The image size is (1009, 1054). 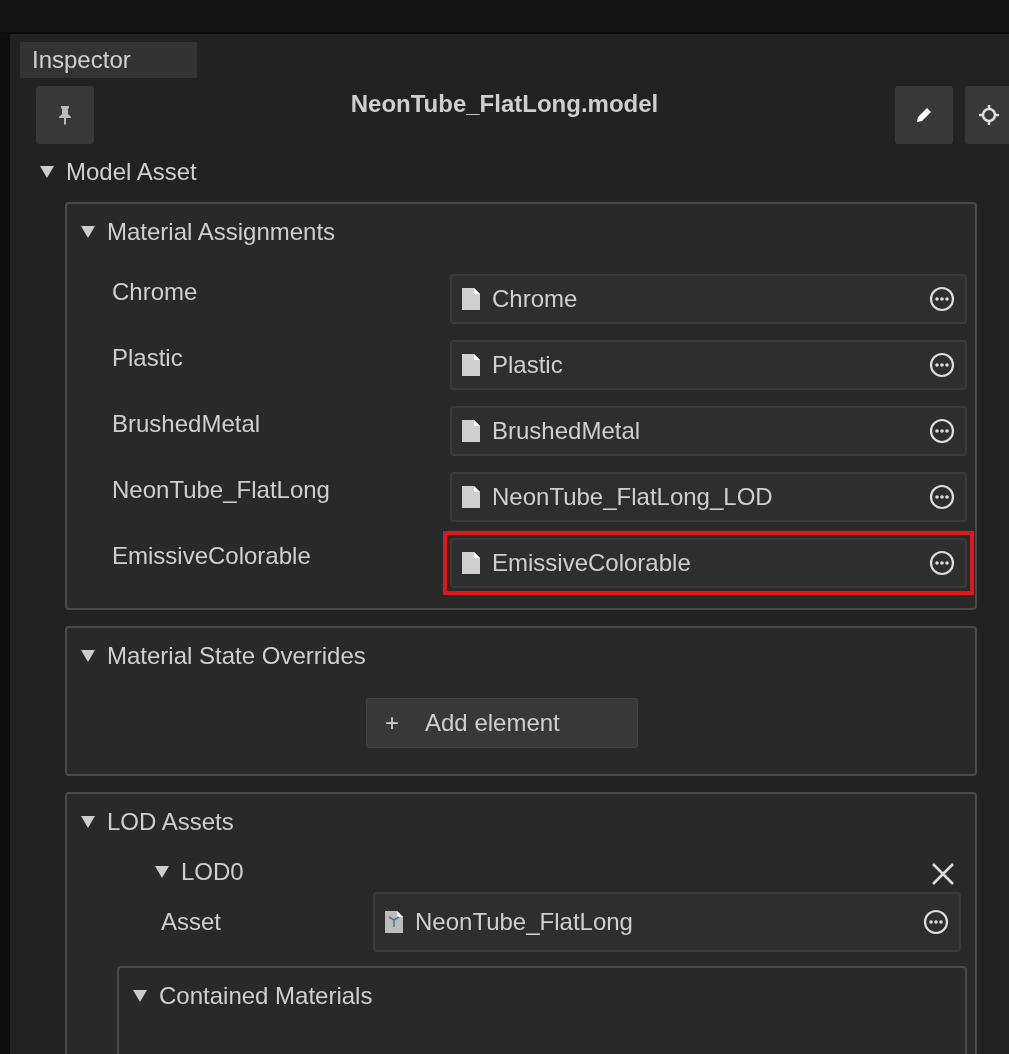 What do you see at coordinates (504, 103) in the screenshot?
I see `asset-title: NeonTube_FlatLong.model` at bounding box center [504, 103].